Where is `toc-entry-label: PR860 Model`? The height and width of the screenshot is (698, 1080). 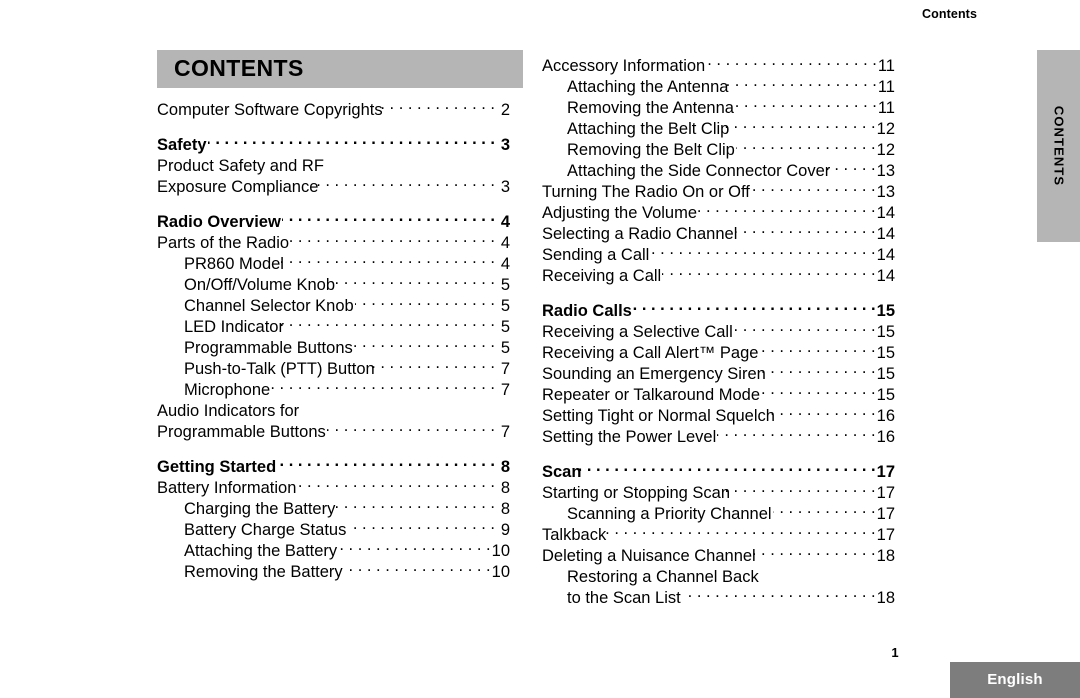
toc-entry-label: PR860 Model is located at coordinates (234, 264).